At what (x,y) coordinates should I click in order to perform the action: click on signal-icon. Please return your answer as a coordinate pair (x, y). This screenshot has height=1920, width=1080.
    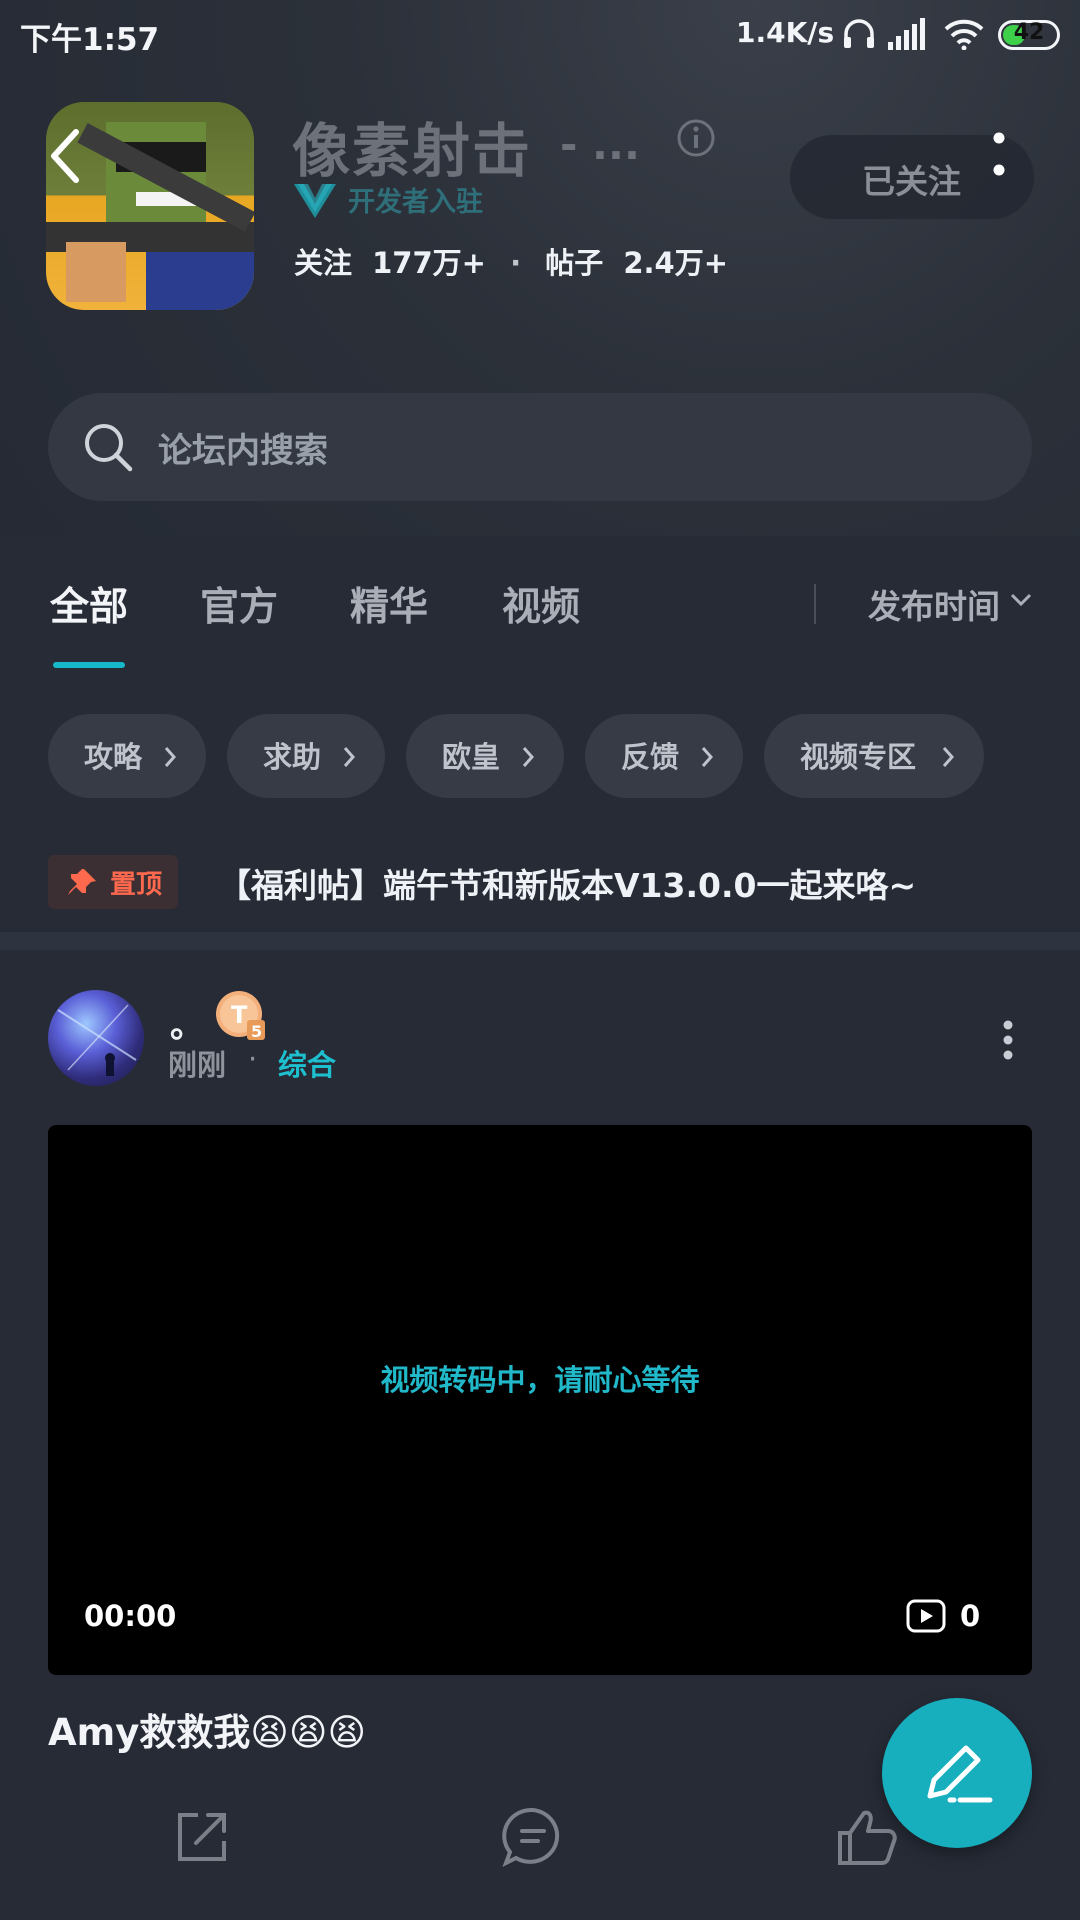
    Looking at the image, I should click on (908, 36).